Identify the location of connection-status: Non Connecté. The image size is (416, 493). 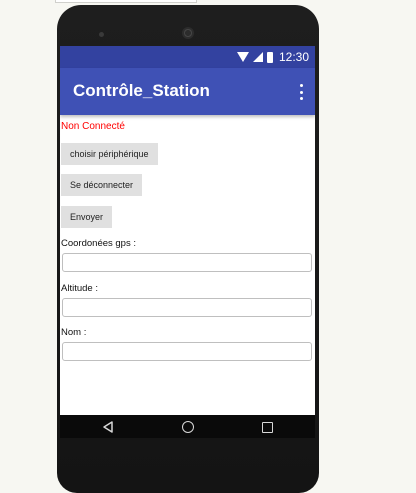
(93, 126).